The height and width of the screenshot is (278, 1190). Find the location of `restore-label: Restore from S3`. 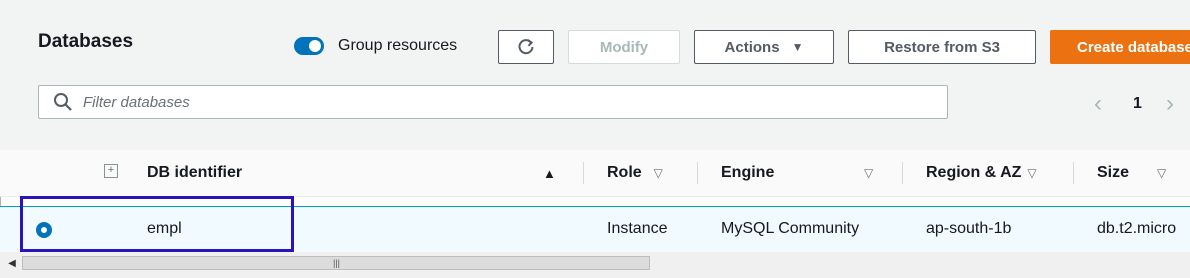

restore-label: Restore from S3 is located at coordinates (942, 47).